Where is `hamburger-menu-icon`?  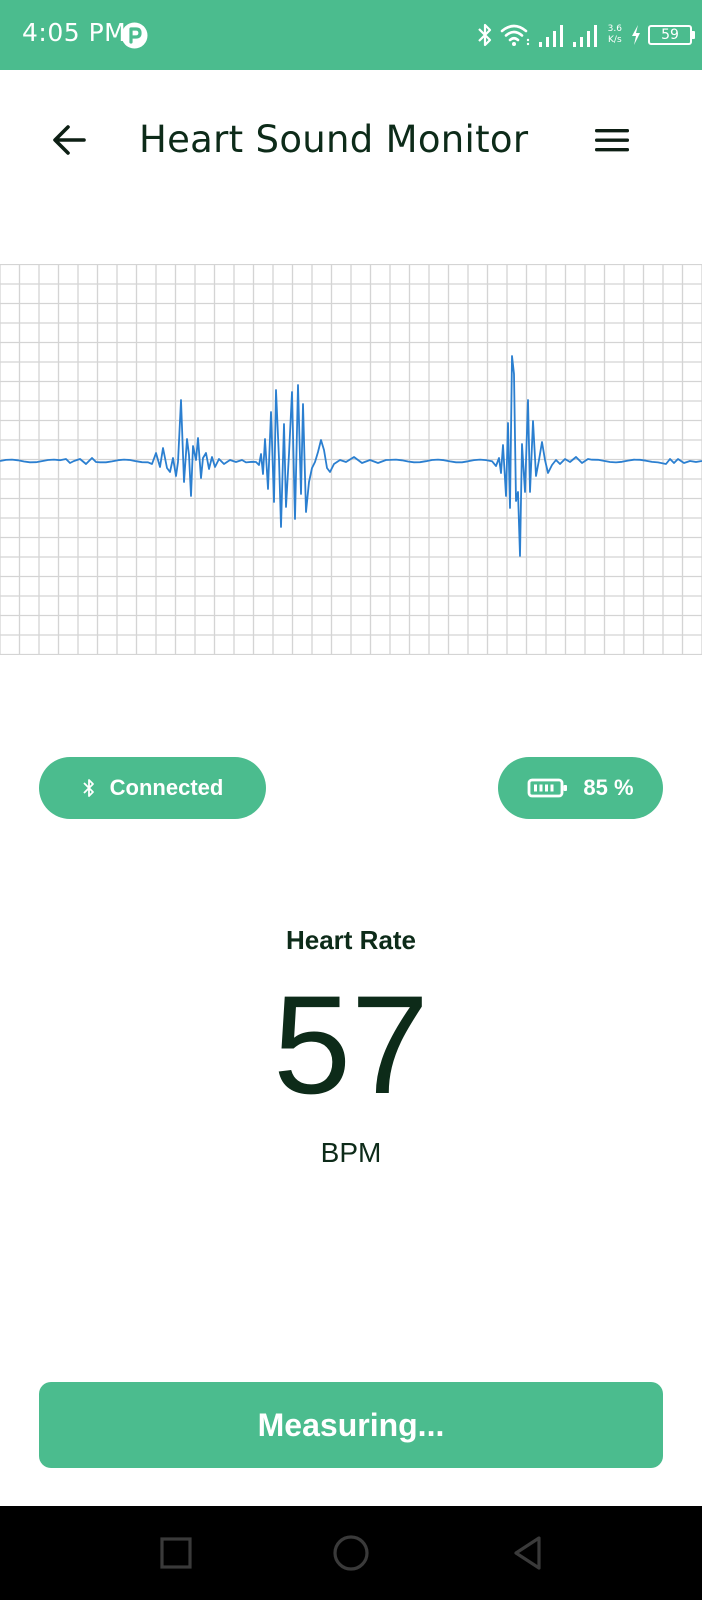
hamburger-menu-icon is located at coordinates (612, 140).